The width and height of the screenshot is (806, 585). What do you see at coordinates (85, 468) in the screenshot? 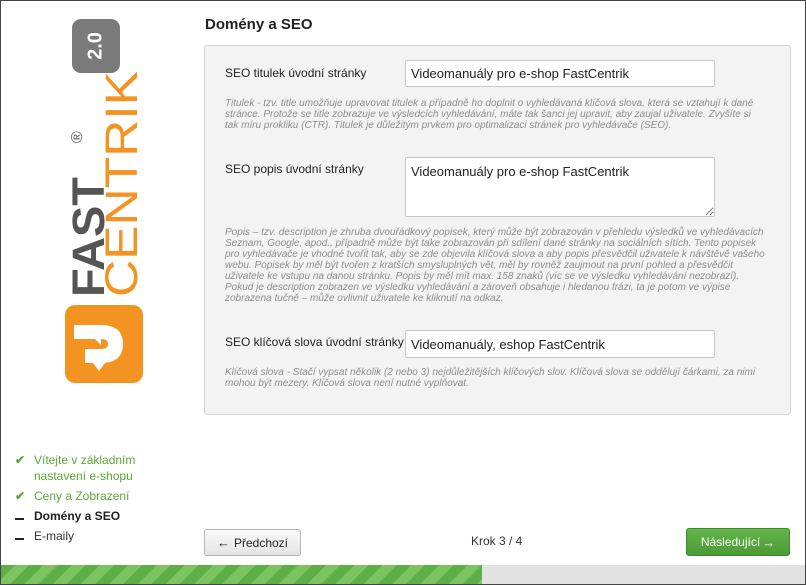
I see `step-label: Vítejte v základním nastavení e-shopu` at bounding box center [85, 468].